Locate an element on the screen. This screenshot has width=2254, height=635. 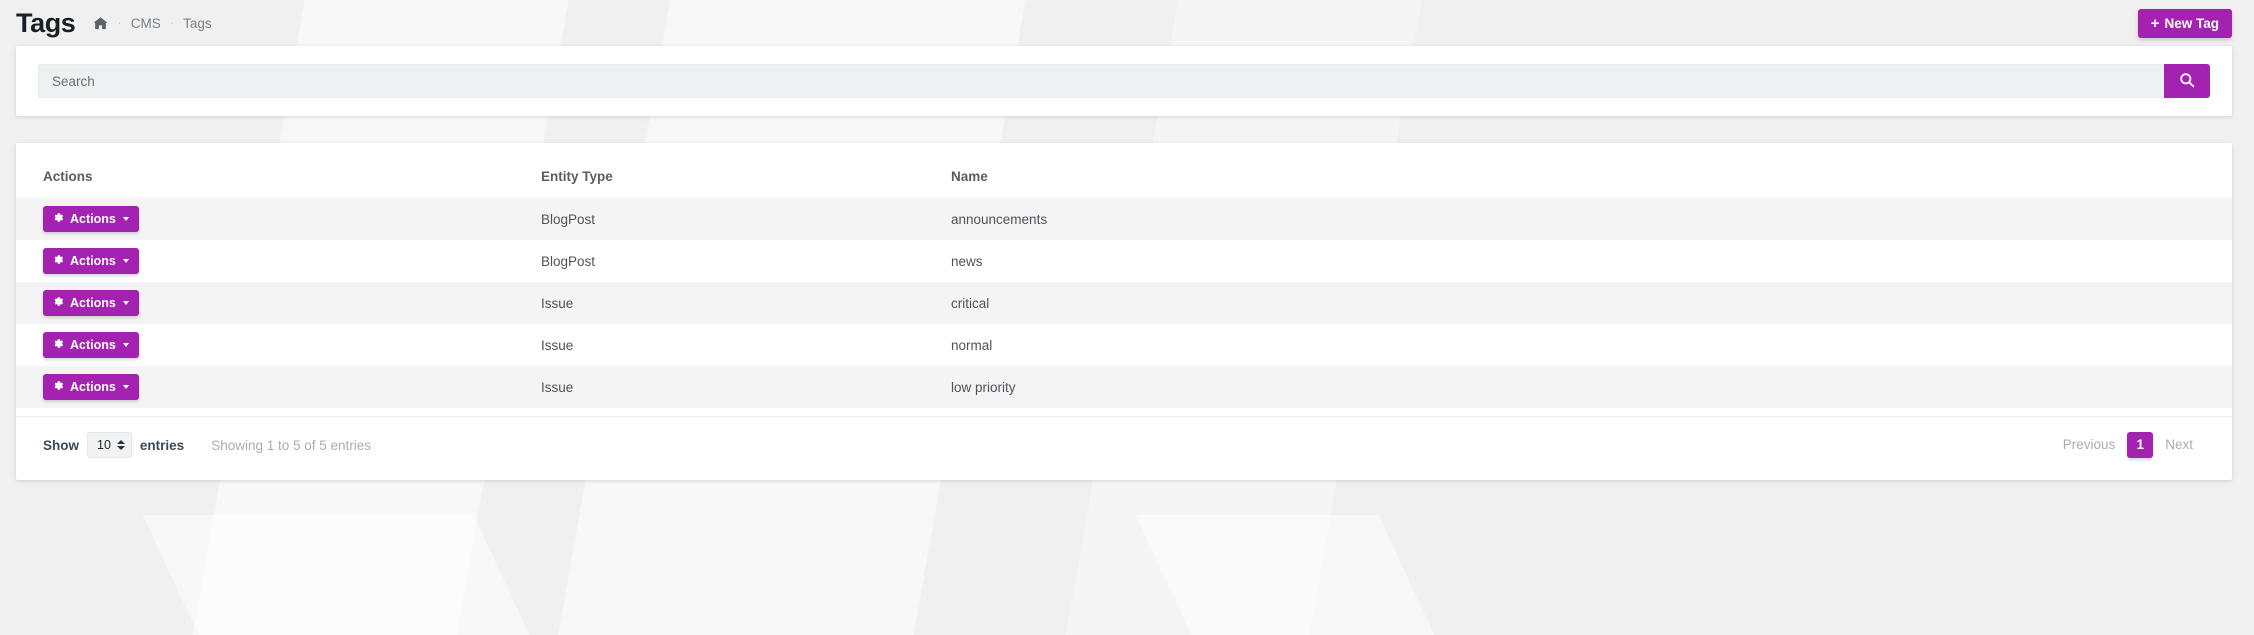
table-head: Actions Entity Type Name is located at coordinates (1124, 170).